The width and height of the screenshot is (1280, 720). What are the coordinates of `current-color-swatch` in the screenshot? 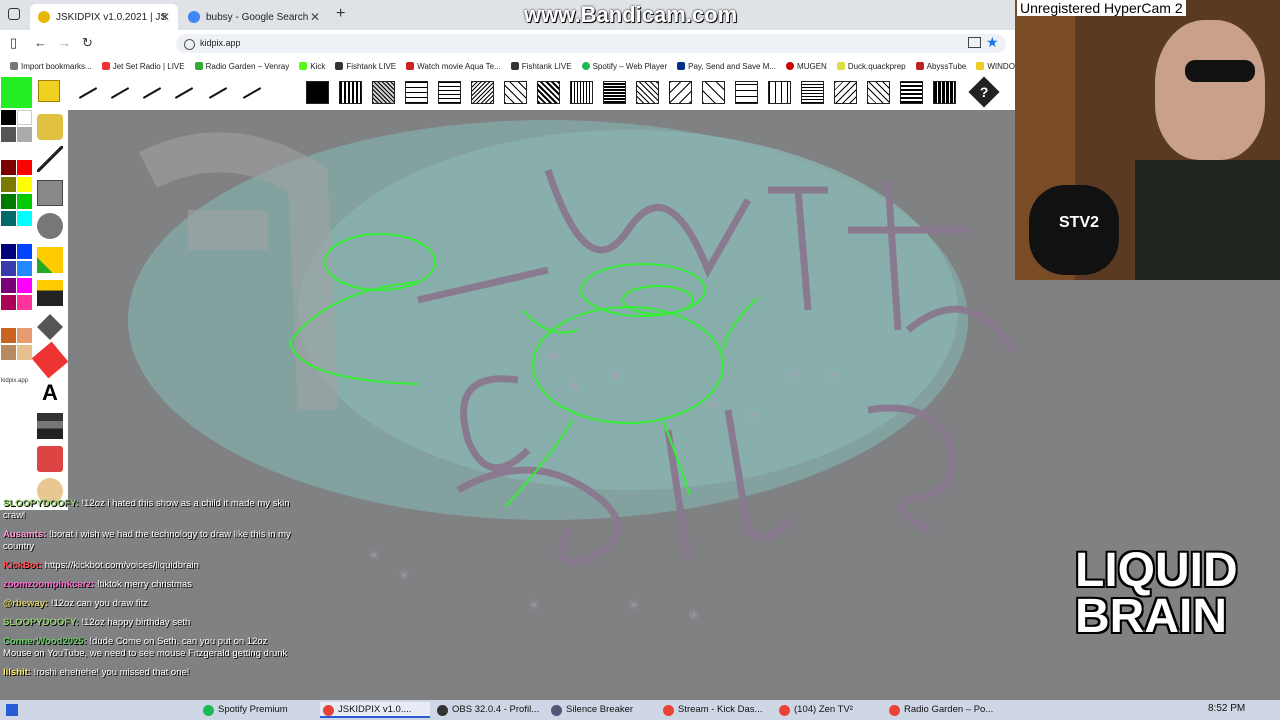 It's located at (16, 92).